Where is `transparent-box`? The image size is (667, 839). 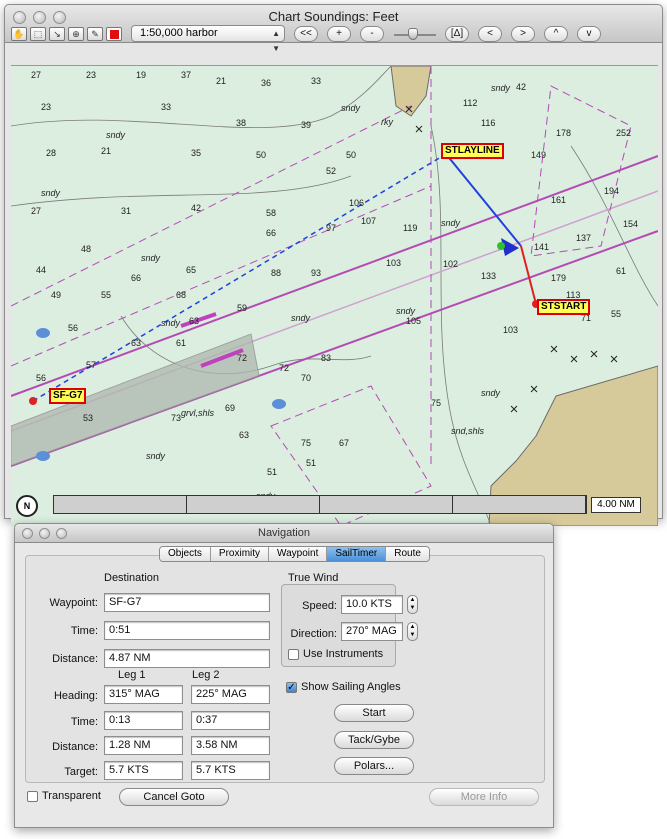
transparent-box is located at coordinates (32, 796).